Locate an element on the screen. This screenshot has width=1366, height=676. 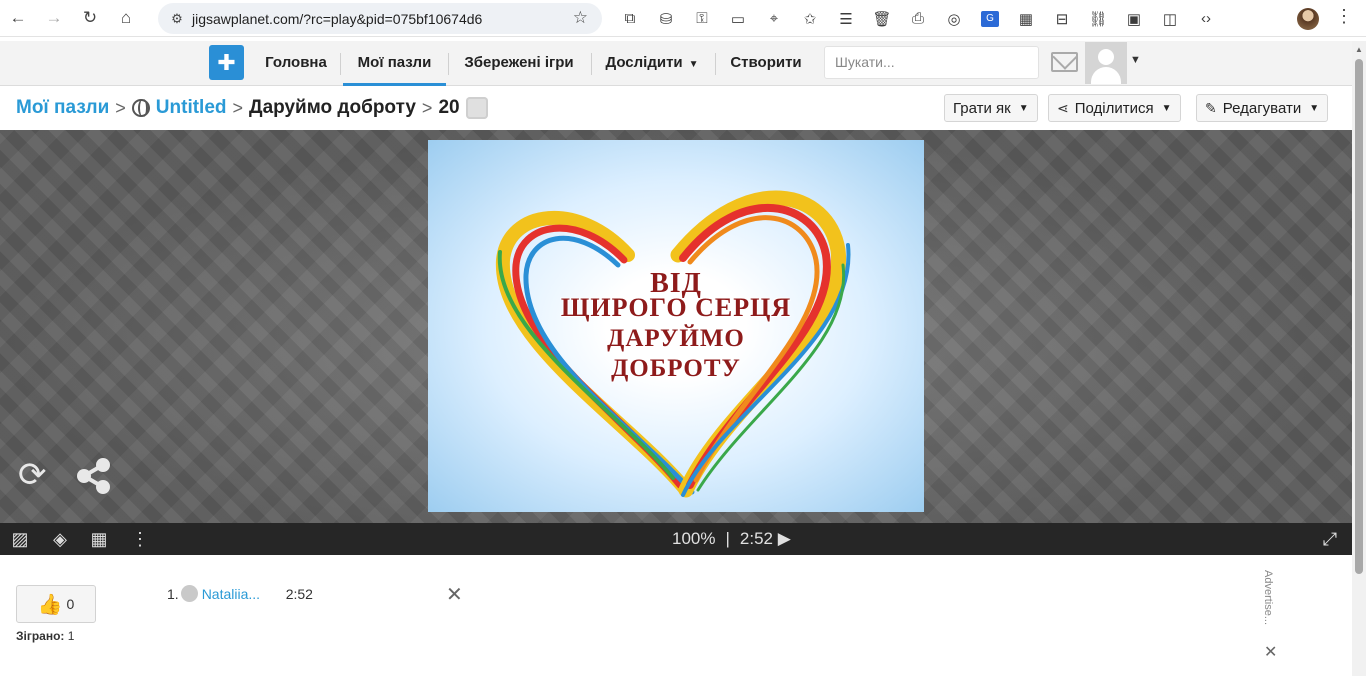
share-icon: ⋖ is located at coordinates (1063, 107).